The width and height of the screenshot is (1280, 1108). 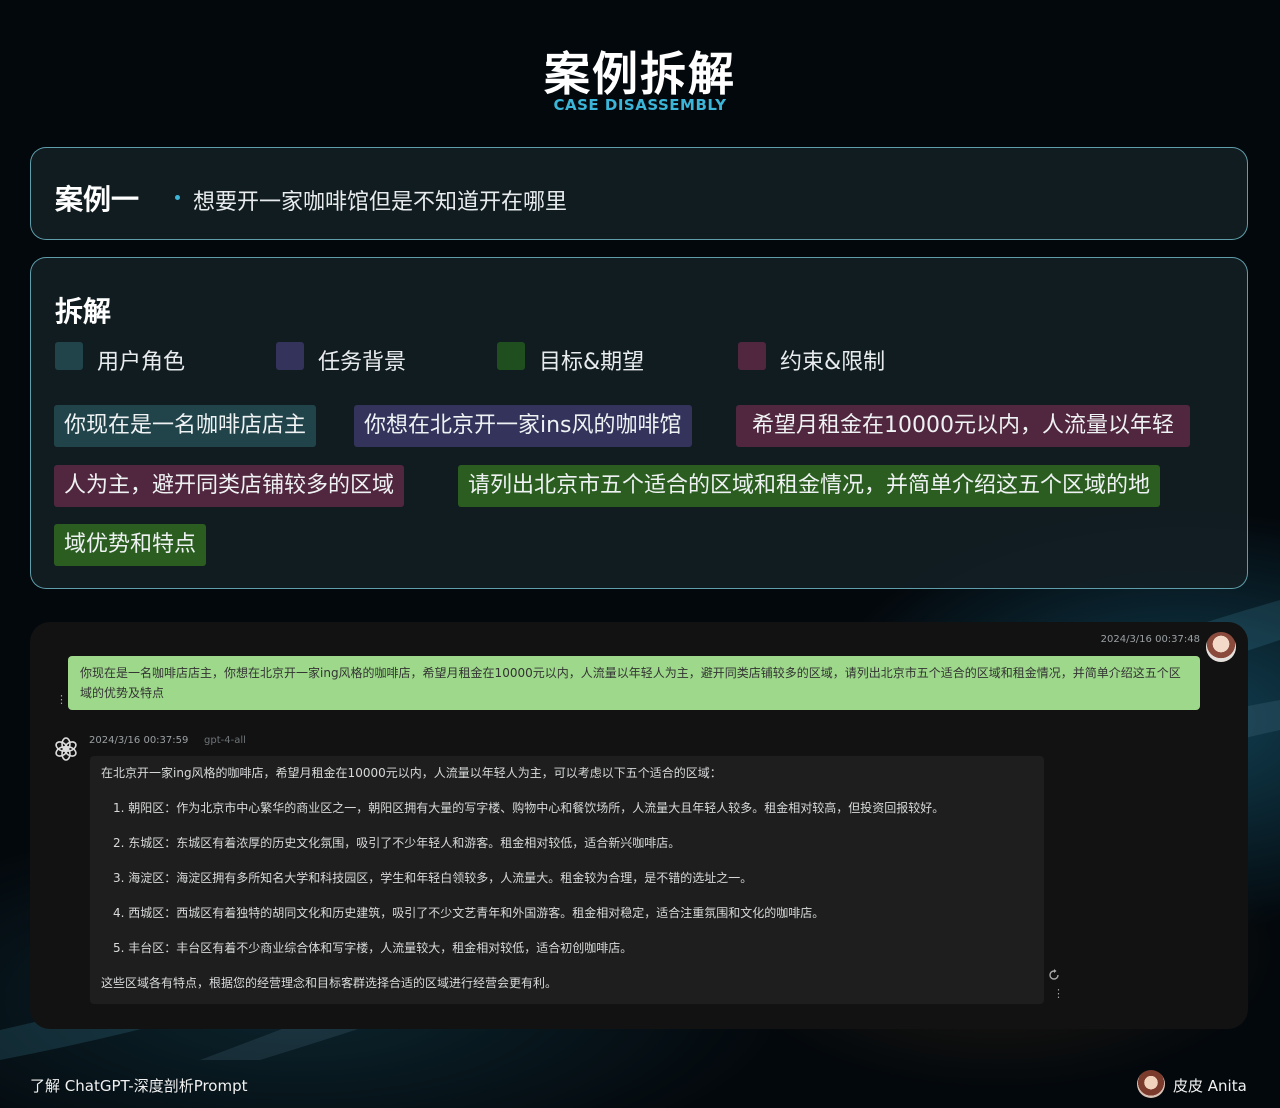 I want to click on user-timestamp: 2024/3/16 00:37:48, so click(x=1150, y=639).